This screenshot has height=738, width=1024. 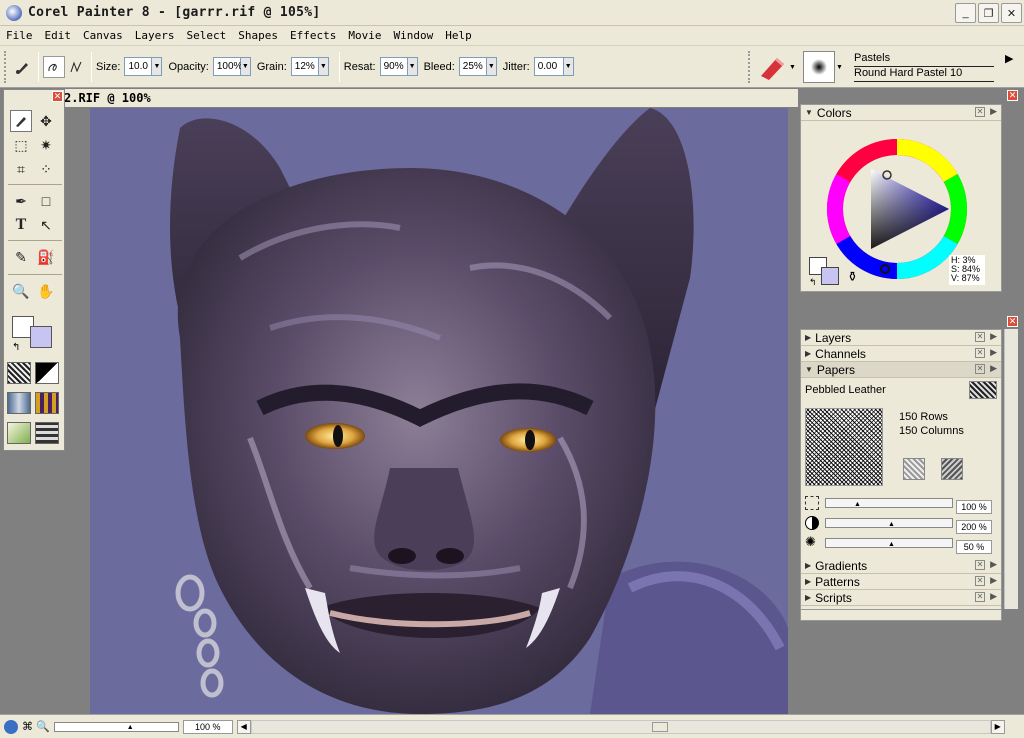 I want to click on pattern-selector, so click(x=19, y=403).